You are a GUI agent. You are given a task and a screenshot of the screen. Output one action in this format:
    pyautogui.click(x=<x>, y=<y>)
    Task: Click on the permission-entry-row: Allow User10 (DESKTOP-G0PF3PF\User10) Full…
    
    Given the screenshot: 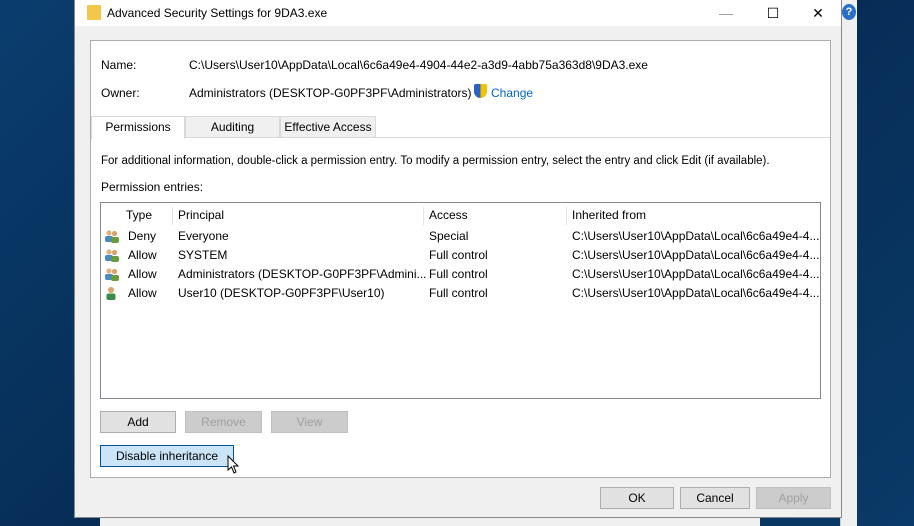 What is the action you would take?
    pyautogui.click(x=460, y=293)
    